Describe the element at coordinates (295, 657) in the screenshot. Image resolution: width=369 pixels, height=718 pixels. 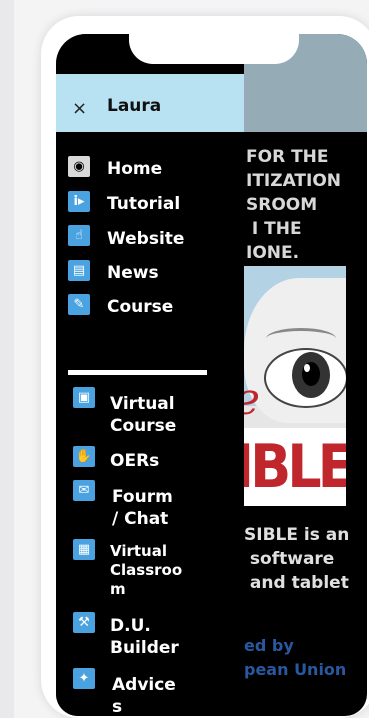
I see `background-funding: ed by pean Union` at that location.